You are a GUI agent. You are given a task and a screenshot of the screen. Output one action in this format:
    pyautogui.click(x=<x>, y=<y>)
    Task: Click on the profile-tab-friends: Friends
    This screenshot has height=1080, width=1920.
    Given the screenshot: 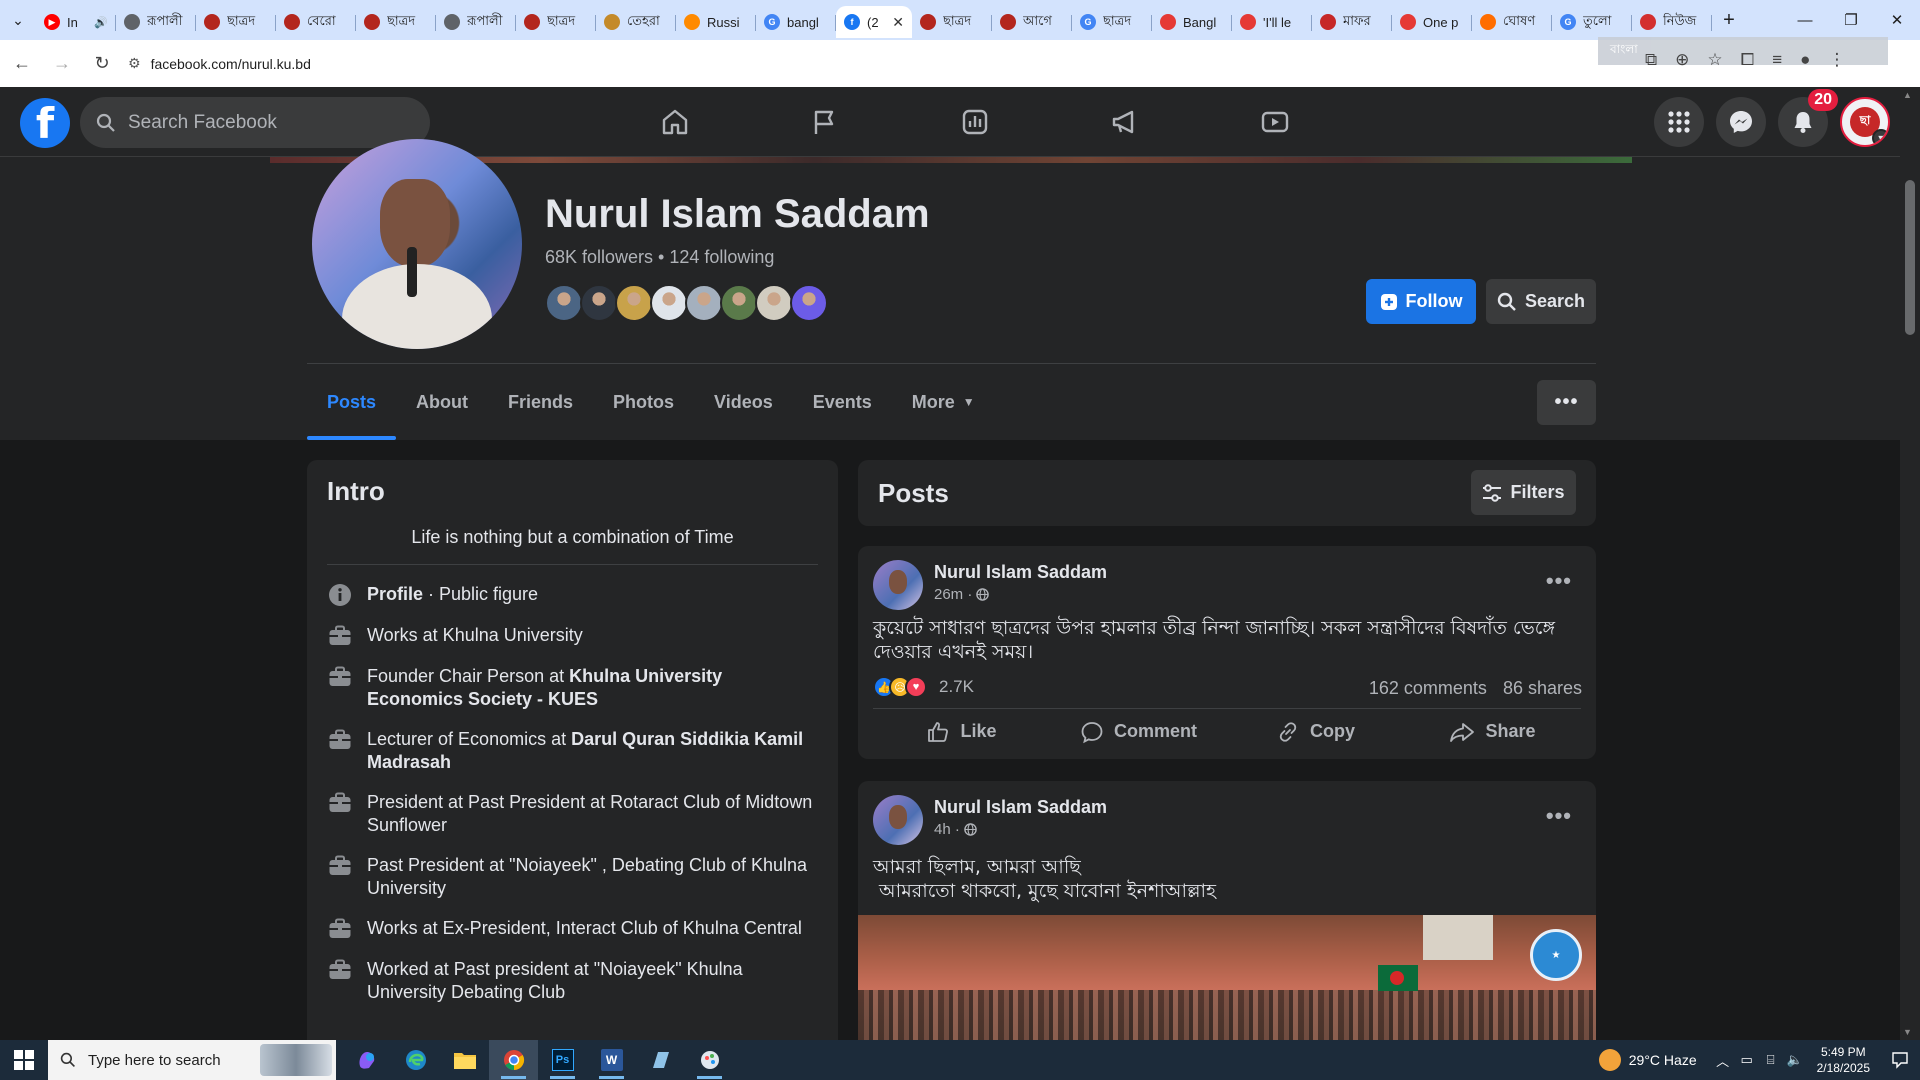 What is the action you would take?
    pyautogui.click(x=540, y=402)
    